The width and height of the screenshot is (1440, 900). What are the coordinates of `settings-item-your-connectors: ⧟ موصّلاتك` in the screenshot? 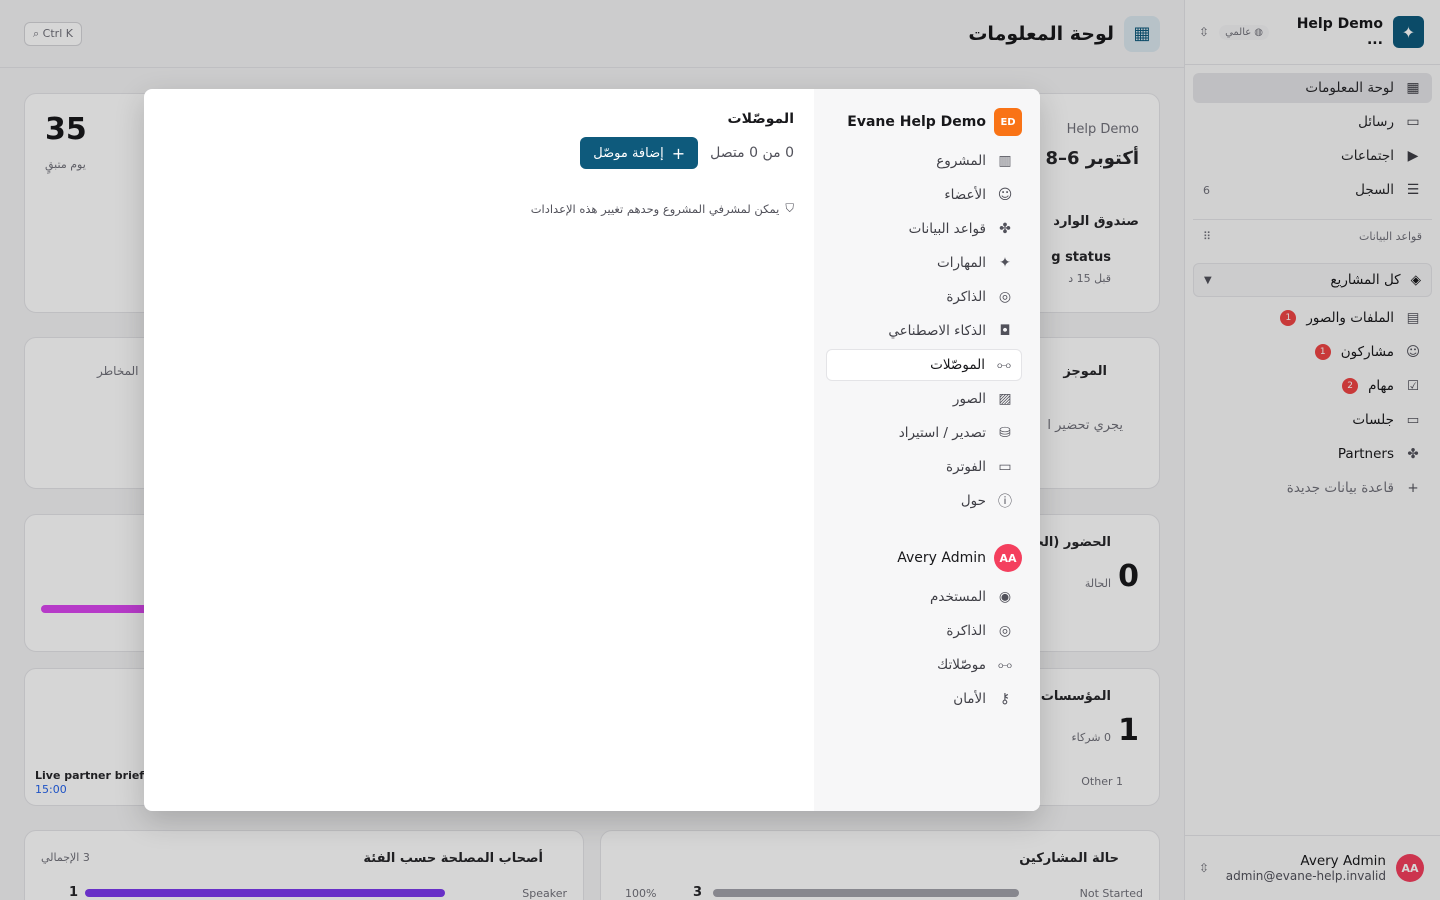 It's located at (924, 665).